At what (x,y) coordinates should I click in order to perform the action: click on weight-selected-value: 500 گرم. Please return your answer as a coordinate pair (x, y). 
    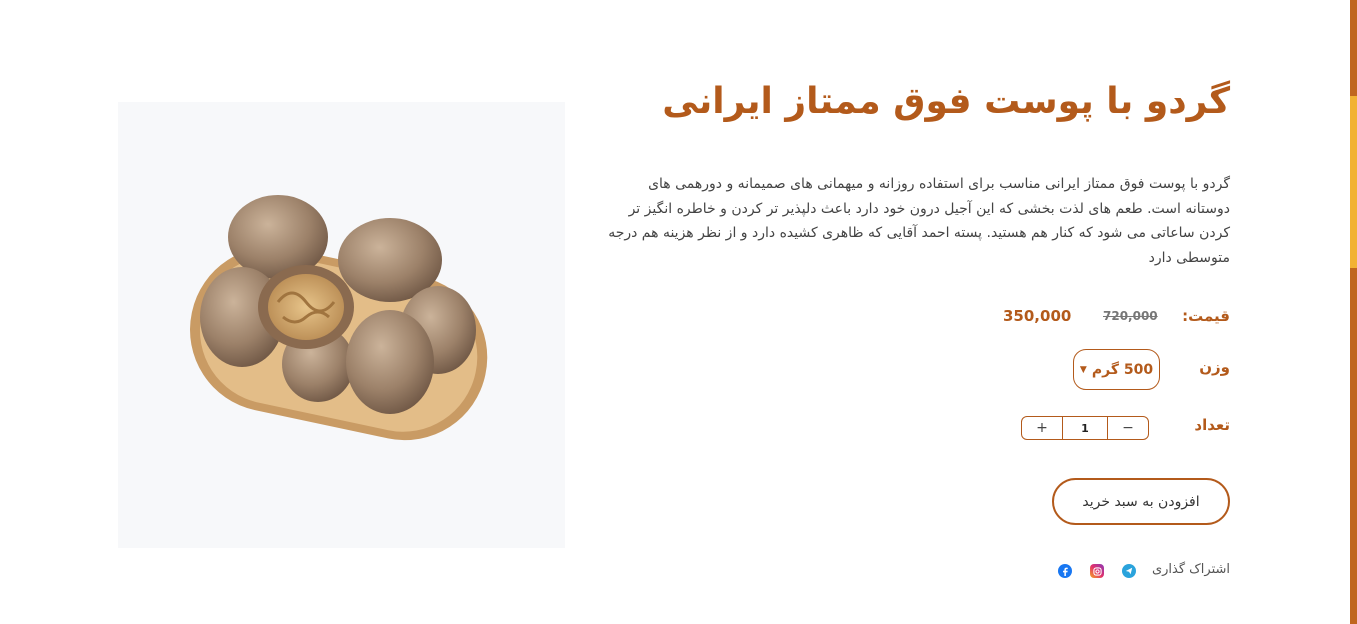
    Looking at the image, I should click on (1122, 369).